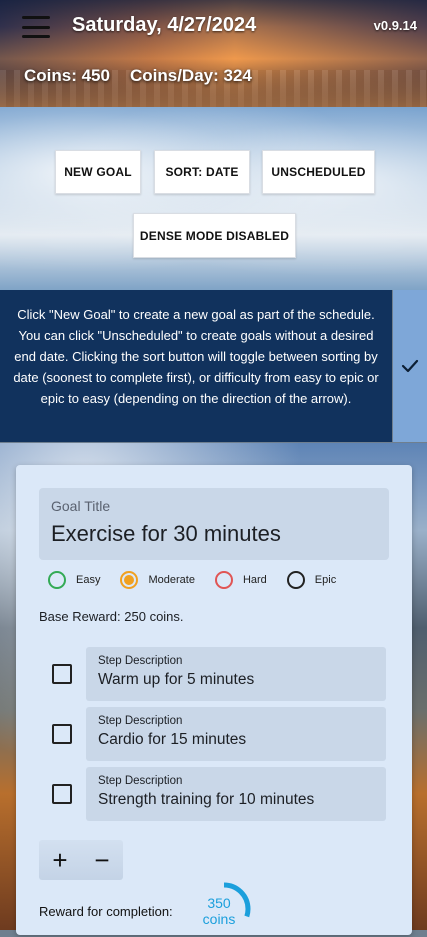  What do you see at coordinates (318, 172) in the screenshot?
I see `unscheduled-button: UNSCHEDULED` at bounding box center [318, 172].